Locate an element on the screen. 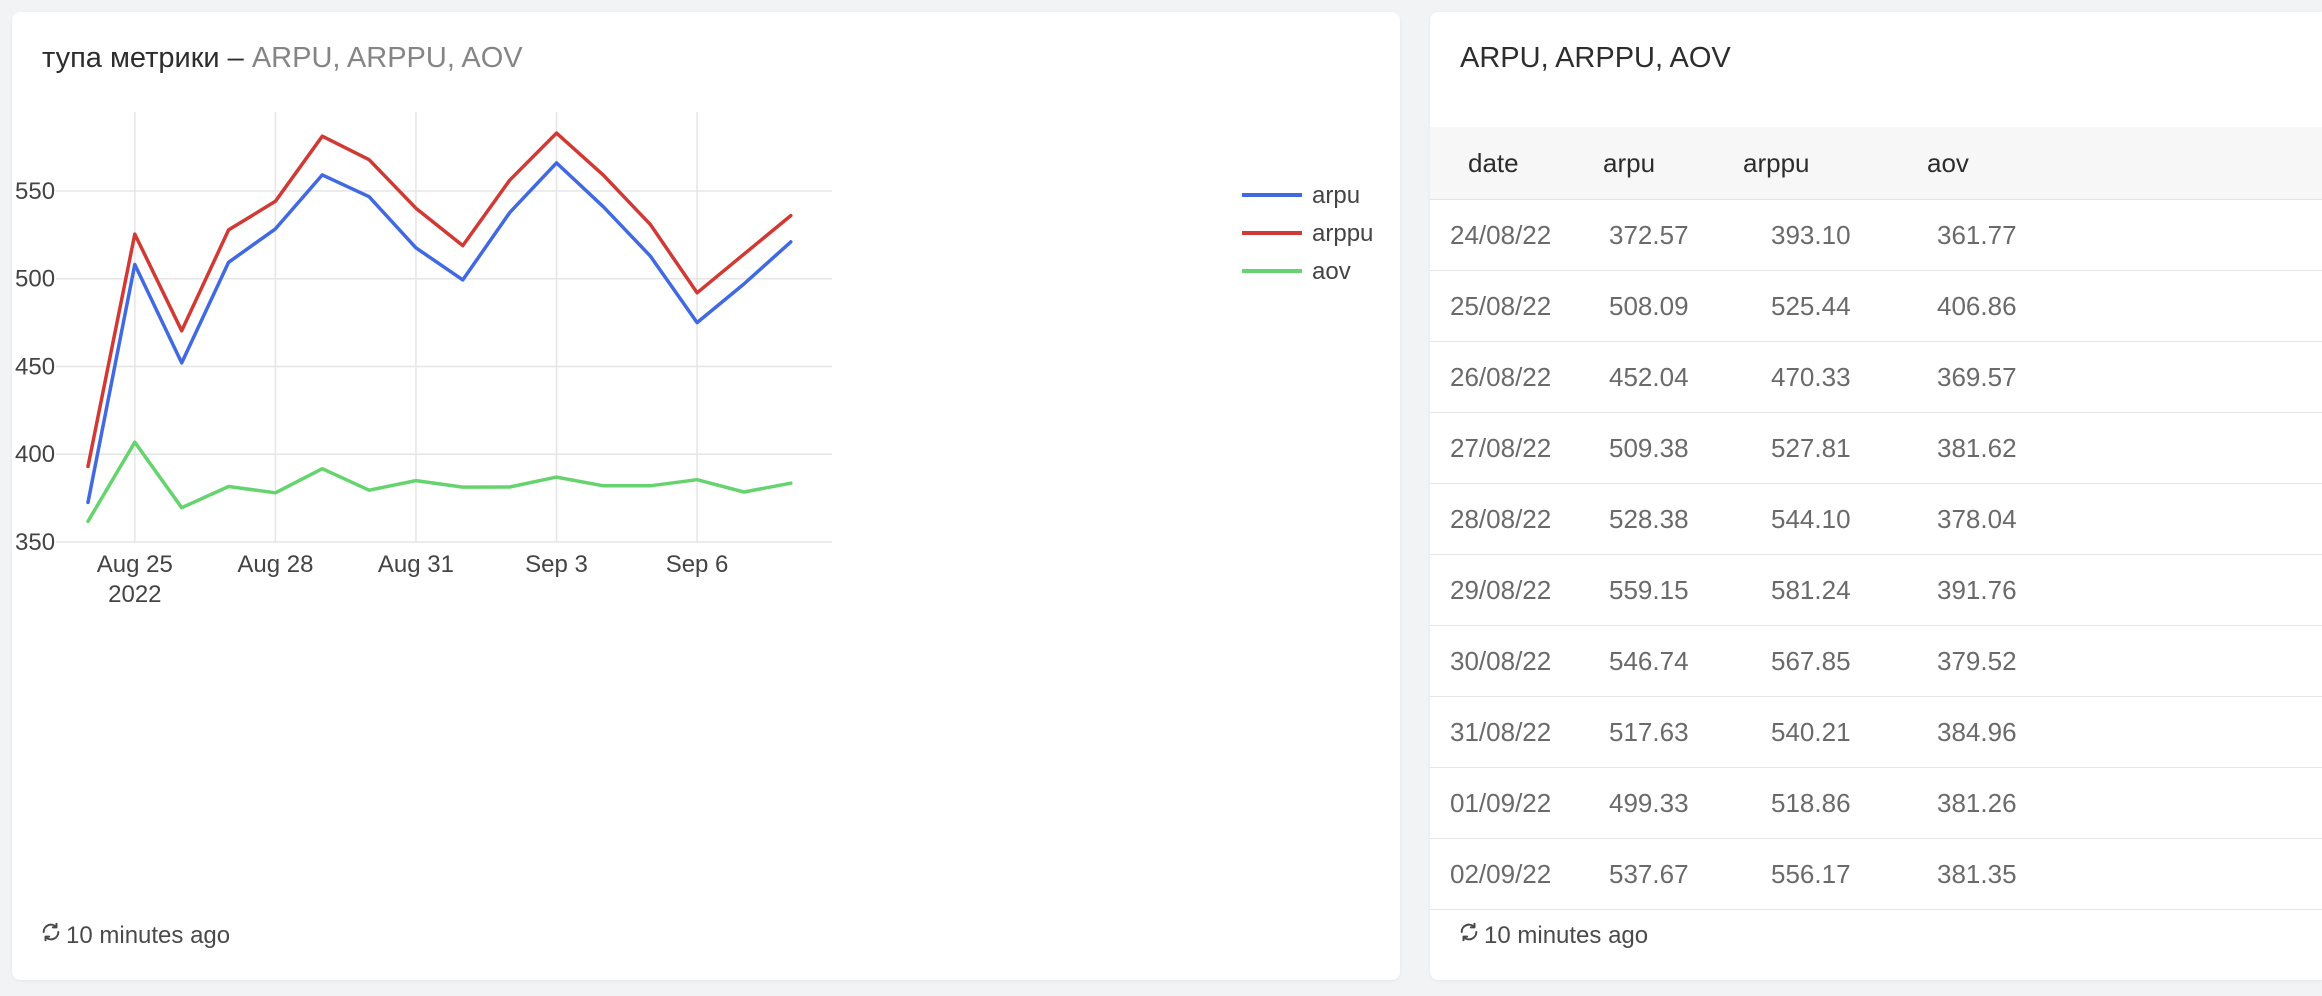 The image size is (2322, 996). series-line-arpu is located at coordinates (439, 333).